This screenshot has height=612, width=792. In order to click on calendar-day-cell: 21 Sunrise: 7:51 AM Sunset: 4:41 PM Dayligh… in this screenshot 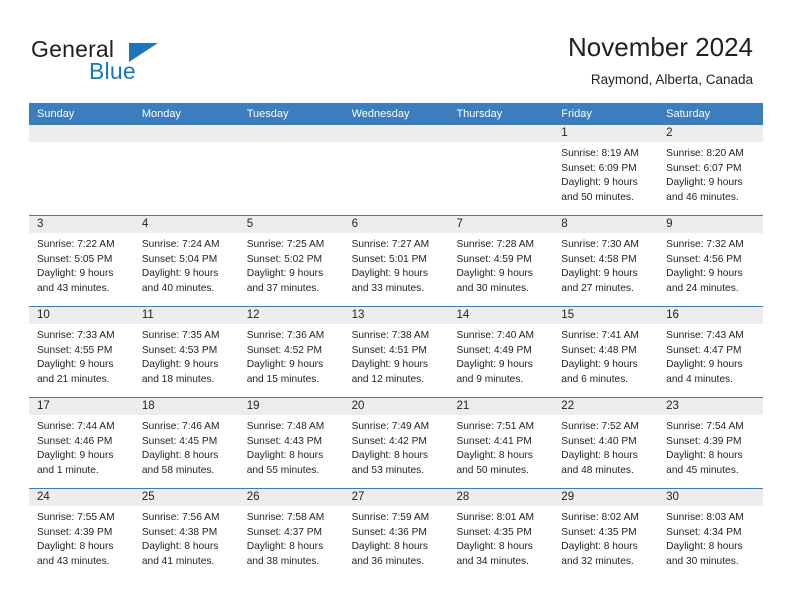, I will do `click(501, 443)`.